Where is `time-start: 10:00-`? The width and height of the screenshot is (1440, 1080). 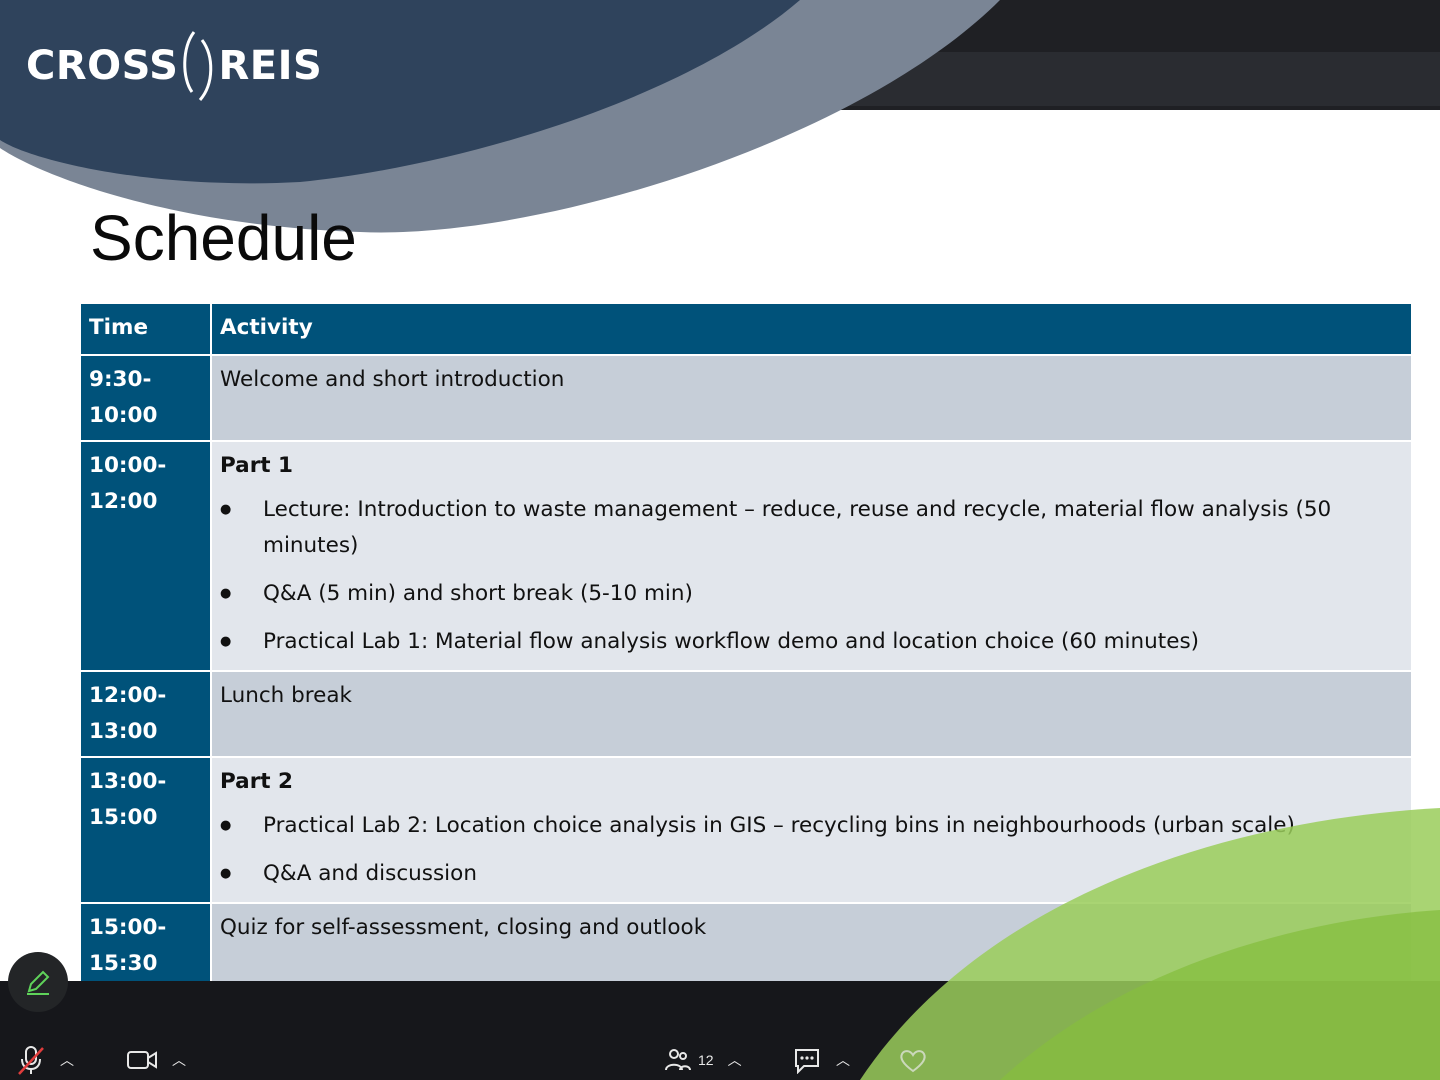
time-start: 10:00- is located at coordinates (128, 465).